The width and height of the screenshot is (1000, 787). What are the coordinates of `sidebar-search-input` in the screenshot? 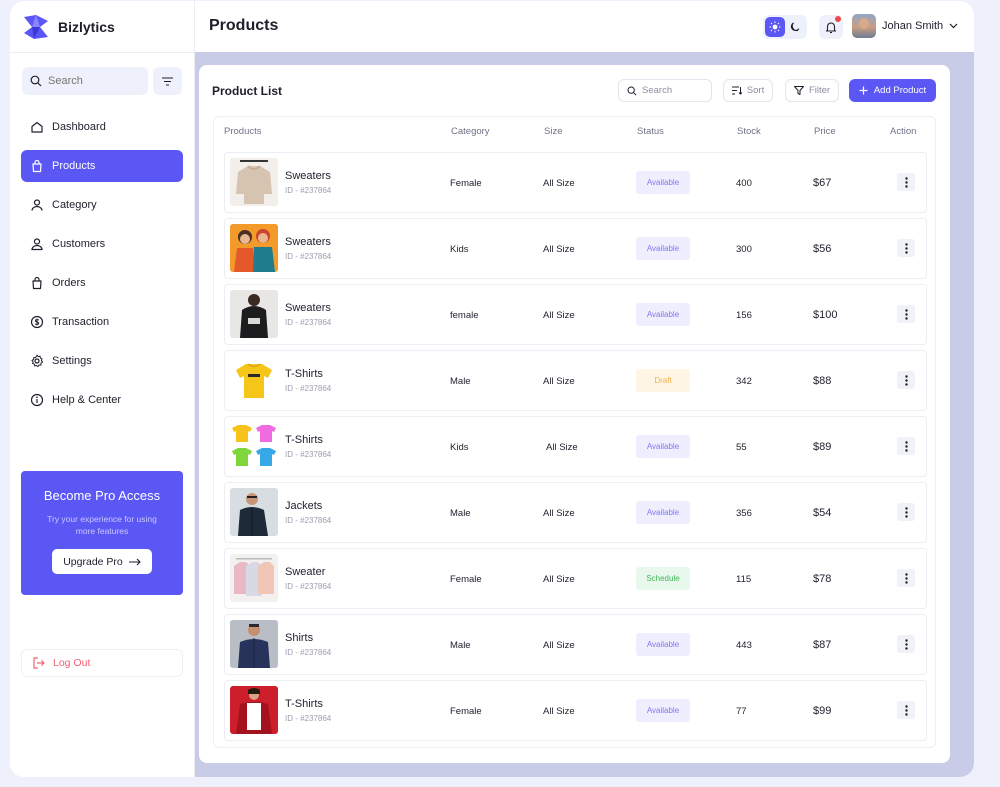 It's located at (93, 81).